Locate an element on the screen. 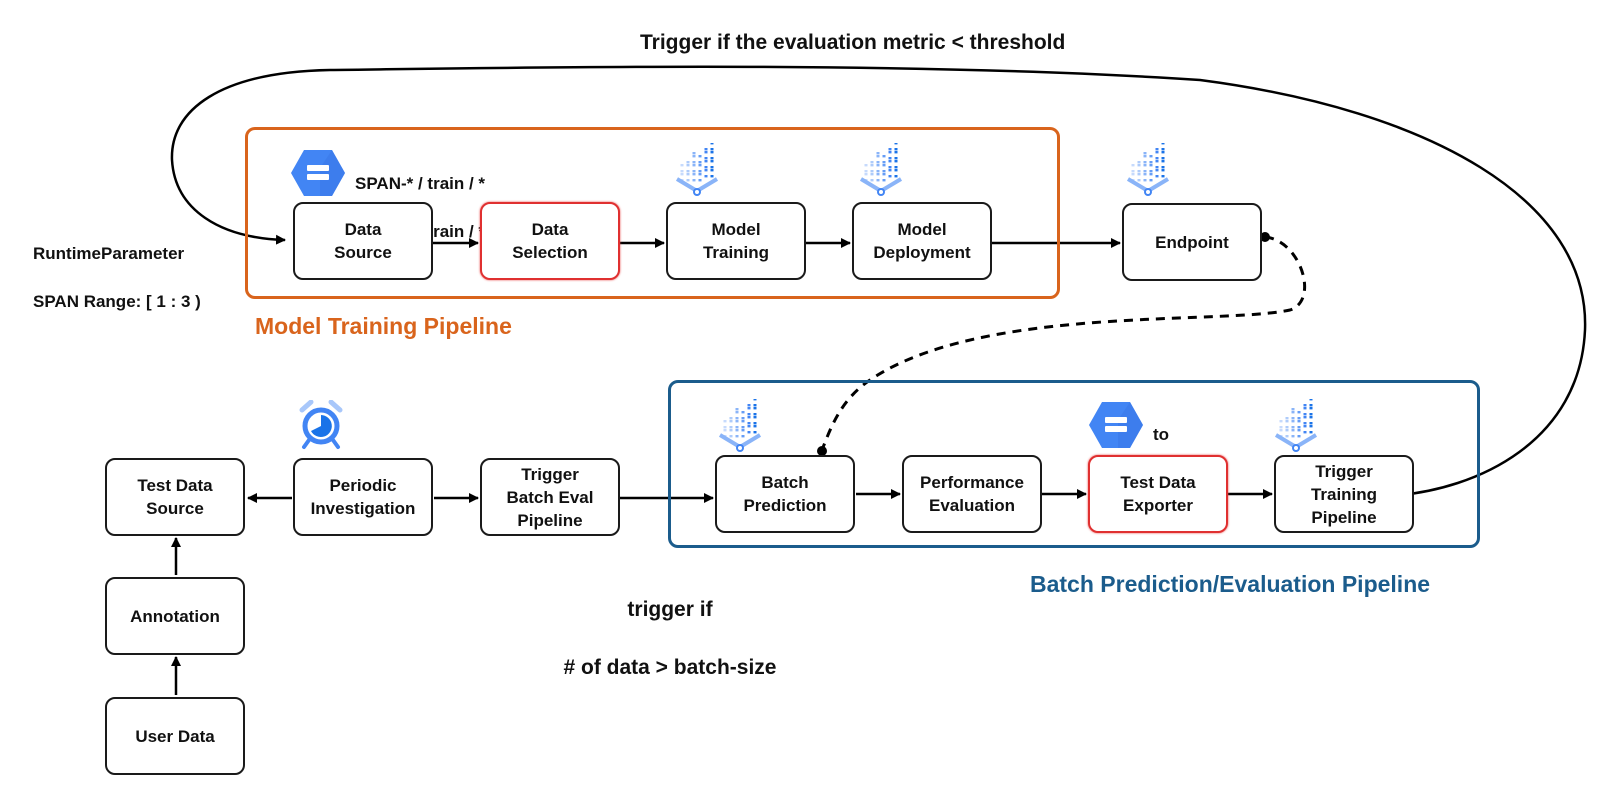 The width and height of the screenshot is (1600, 799). annotation-line: trigger if is located at coordinates (670, 609).